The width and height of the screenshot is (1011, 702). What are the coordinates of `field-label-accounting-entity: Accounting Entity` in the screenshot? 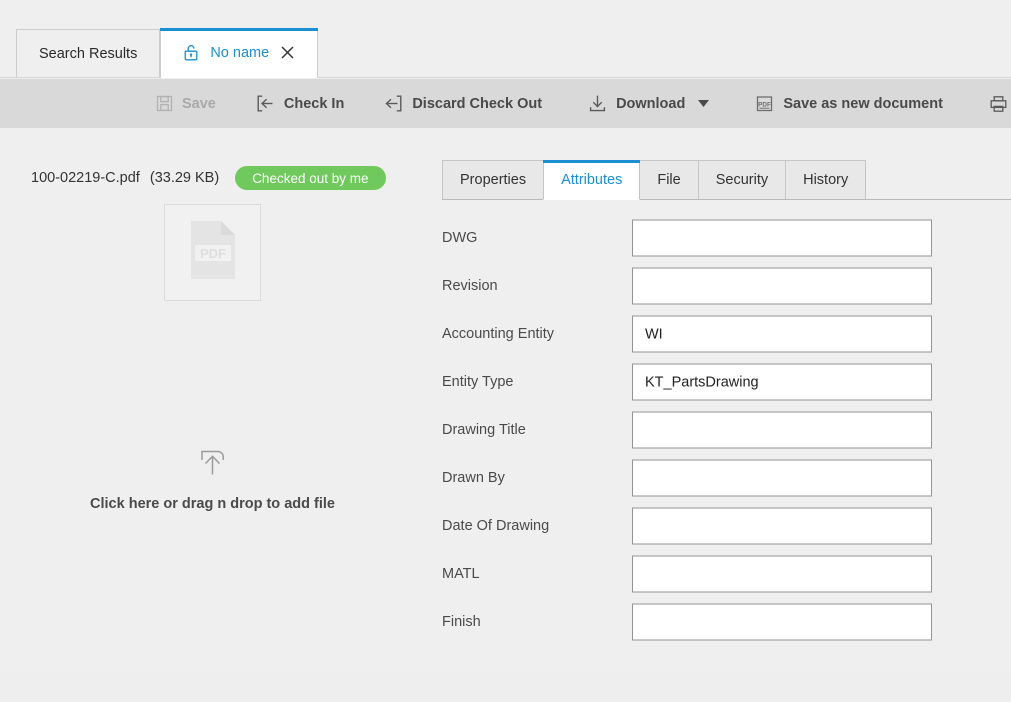 It's located at (498, 334).